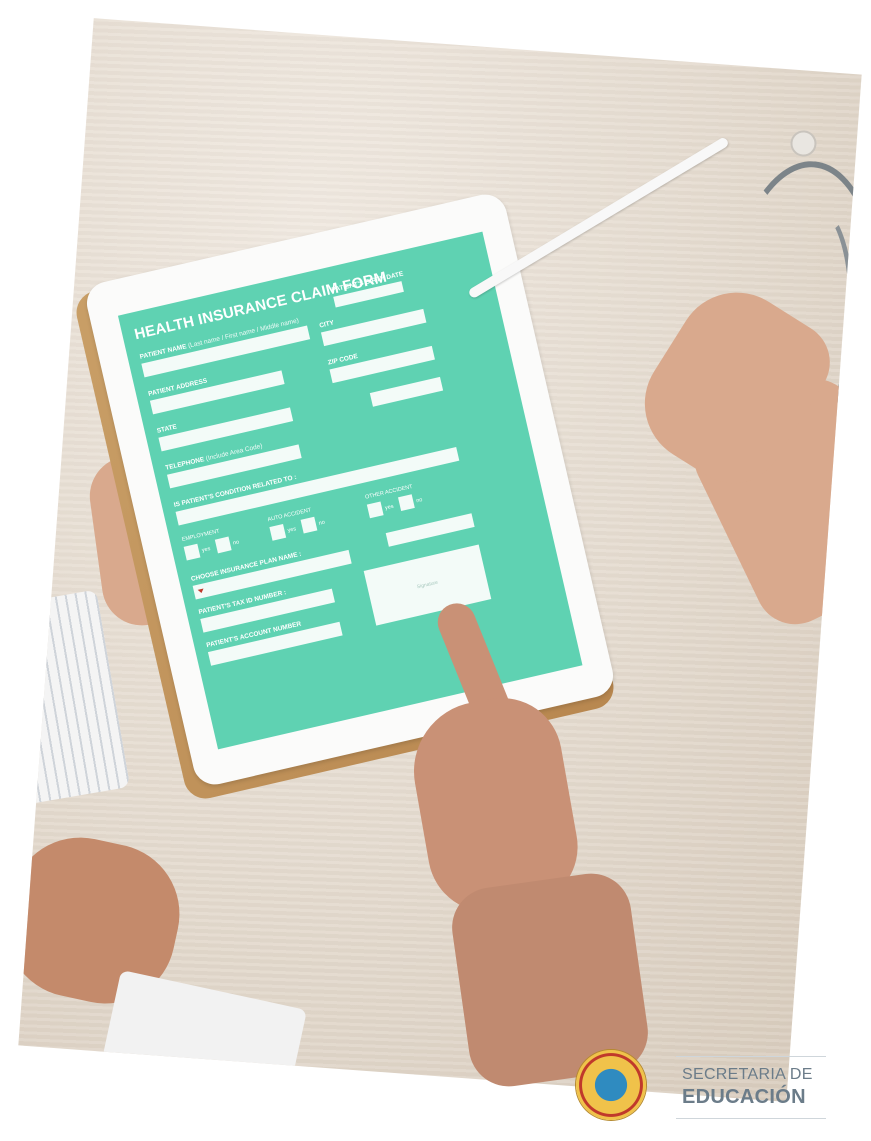 This screenshot has width=871, height=1141. What do you see at coordinates (223, 545) in the screenshot?
I see `employment-no-checkbox` at bounding box center [223, 545].